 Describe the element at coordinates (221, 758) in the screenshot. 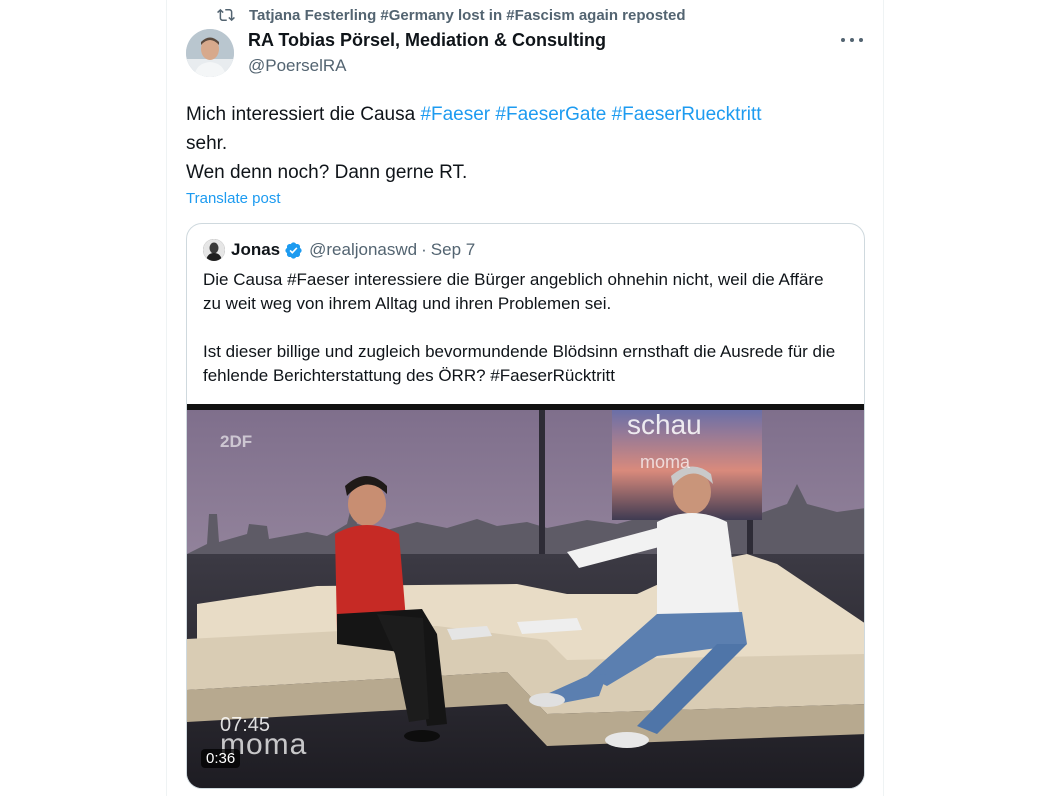

I see `video-duration-badge: 0:36` at that location.